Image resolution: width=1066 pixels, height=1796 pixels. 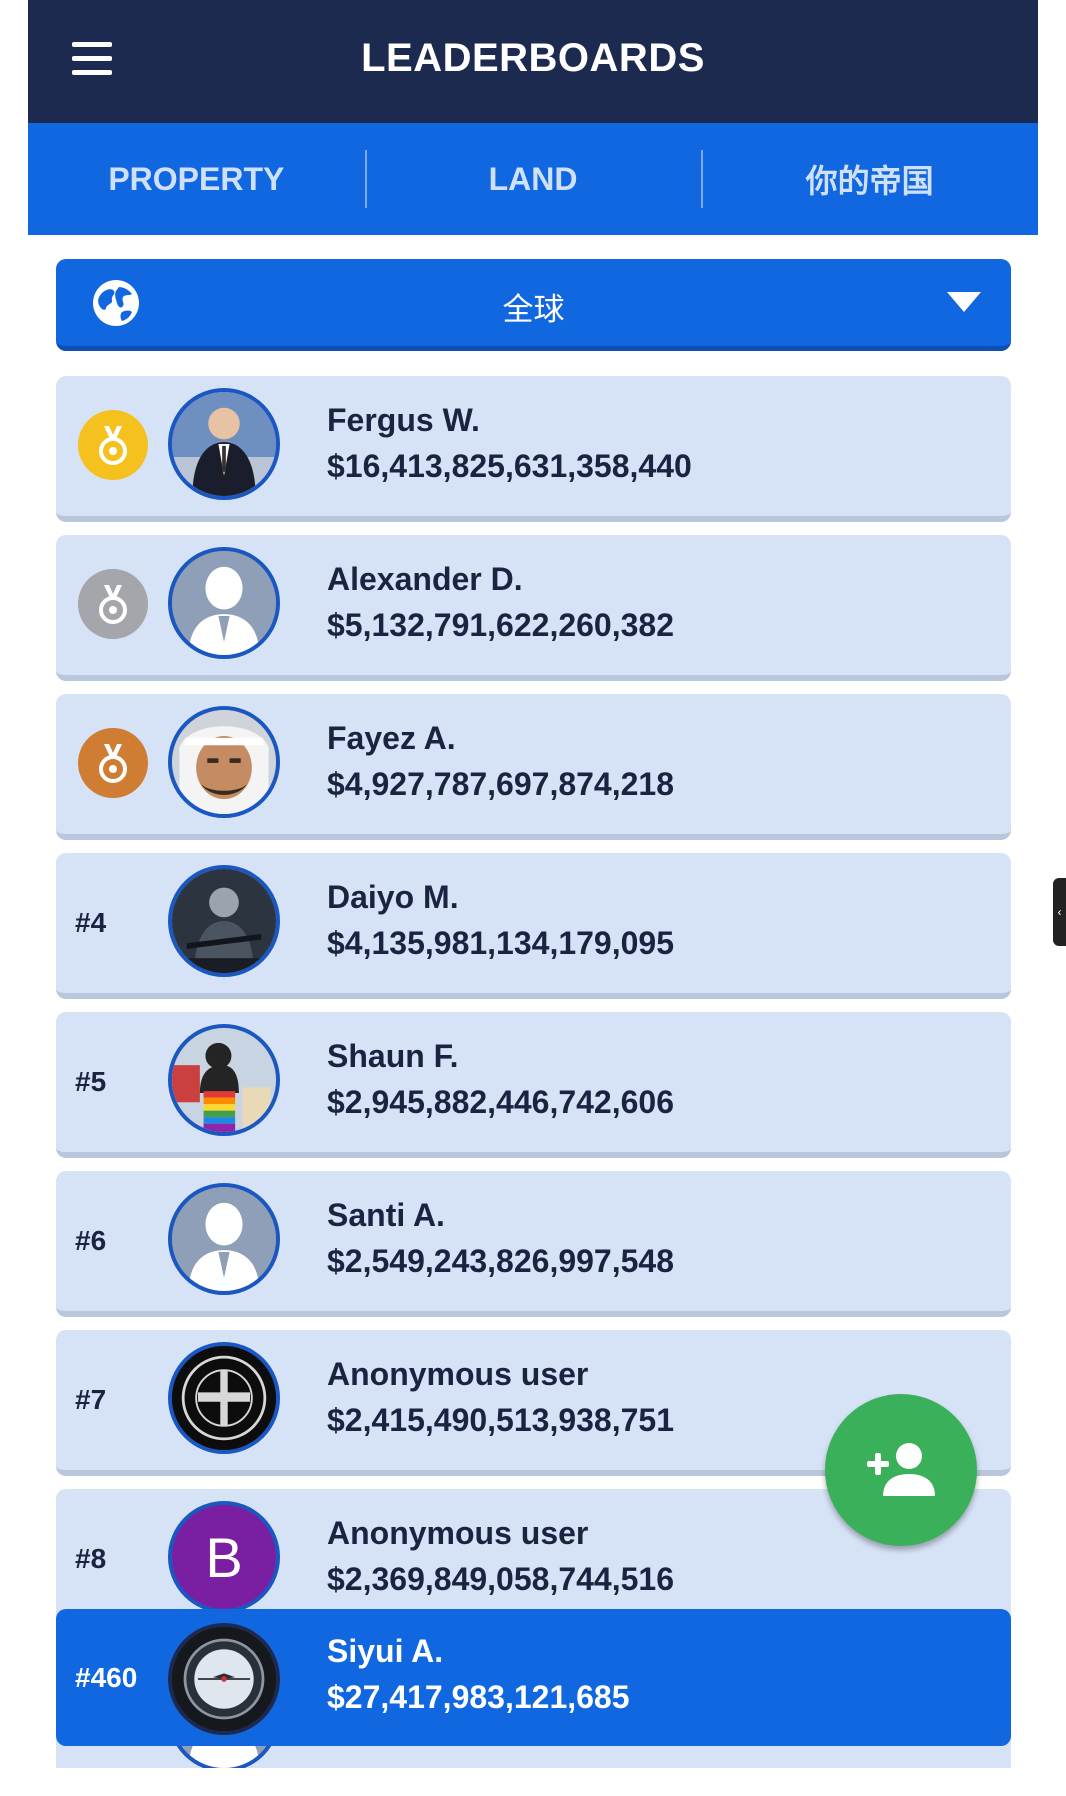 I want to click on top-app-bar: LEADERBOARDS, so click(x=533, y=61).